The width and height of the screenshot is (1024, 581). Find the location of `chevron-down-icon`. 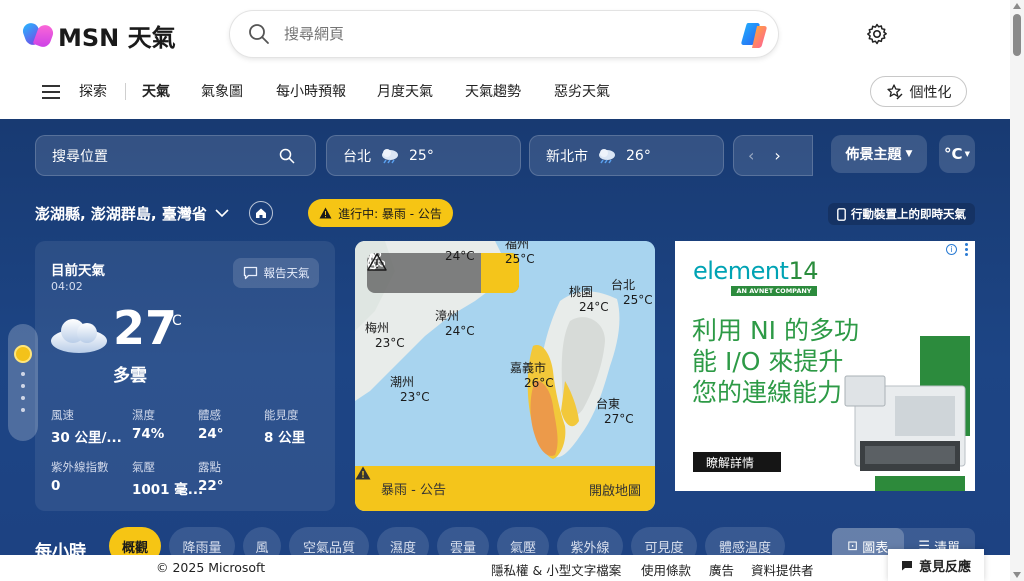

chevron-down-icon is located at coordinates (222, 213).